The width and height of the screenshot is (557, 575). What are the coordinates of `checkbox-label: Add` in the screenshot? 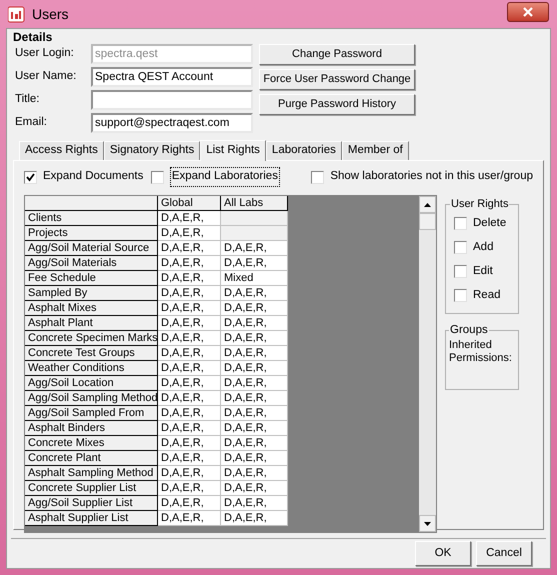 It's located at (483, 247).